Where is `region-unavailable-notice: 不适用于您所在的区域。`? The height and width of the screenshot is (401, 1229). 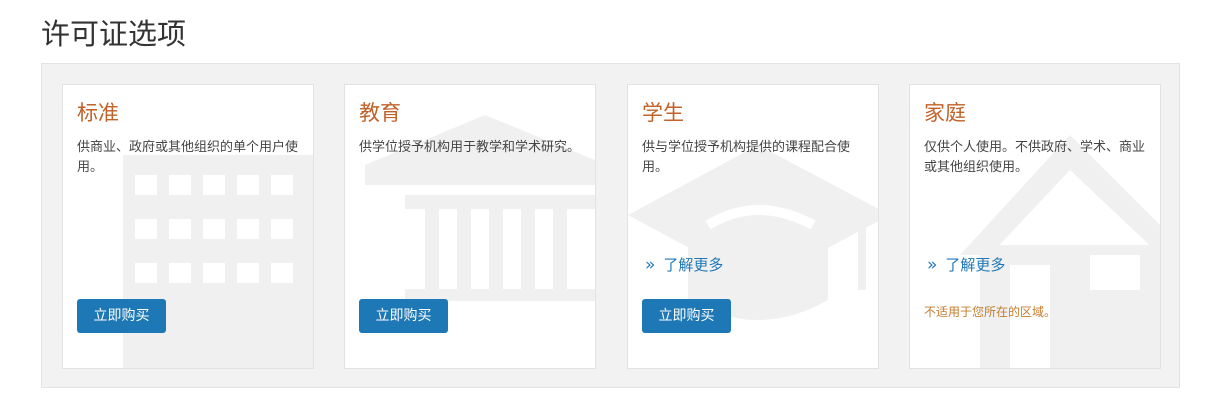
region-unavailable-notice: 不适用于您所在的区域。 is located at coordinates (990, 312).